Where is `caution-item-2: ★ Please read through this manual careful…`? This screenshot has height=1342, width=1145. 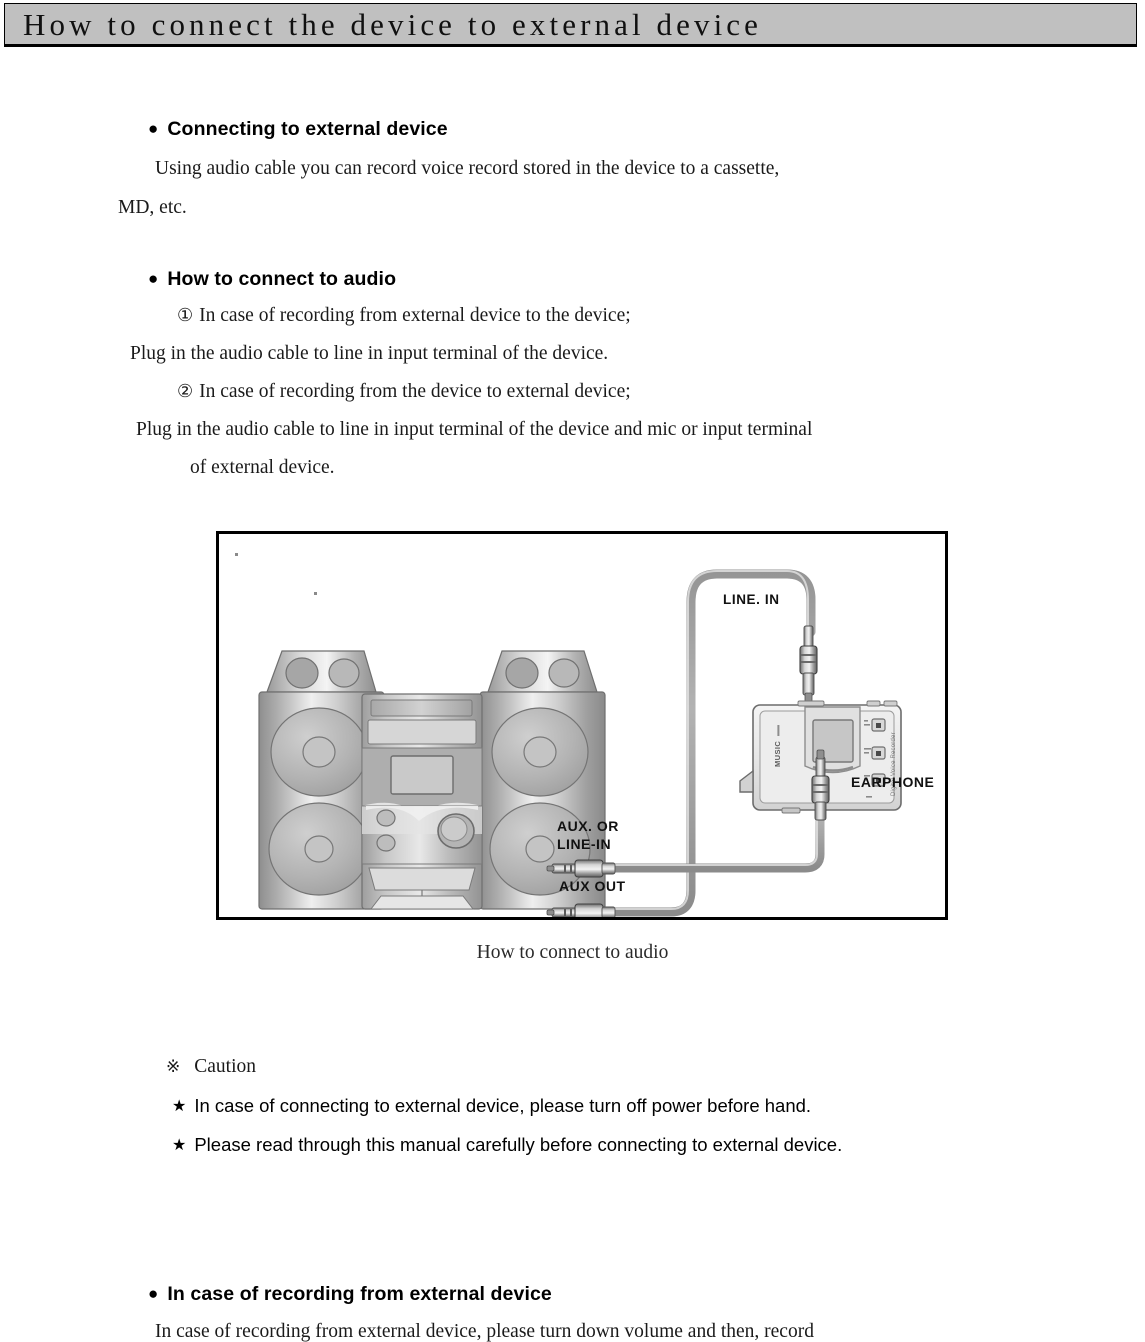 caution-item-2: ★ Please read through this manual careful… is located at coordinates (507, 1145).